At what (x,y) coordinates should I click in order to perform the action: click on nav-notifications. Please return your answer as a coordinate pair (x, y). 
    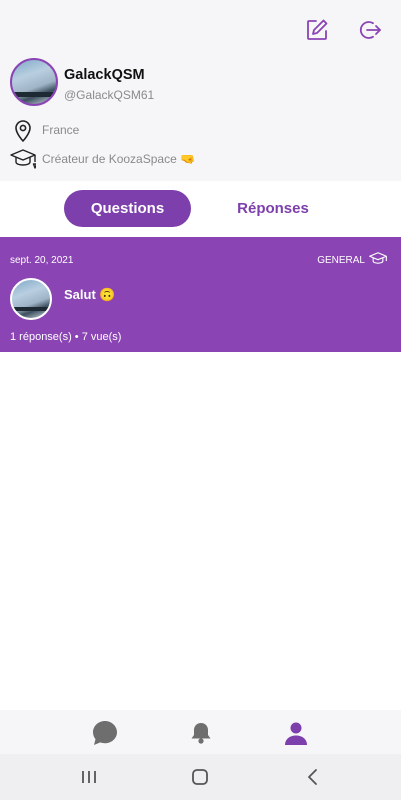
    Looking at the image, I should click on (201, 733).